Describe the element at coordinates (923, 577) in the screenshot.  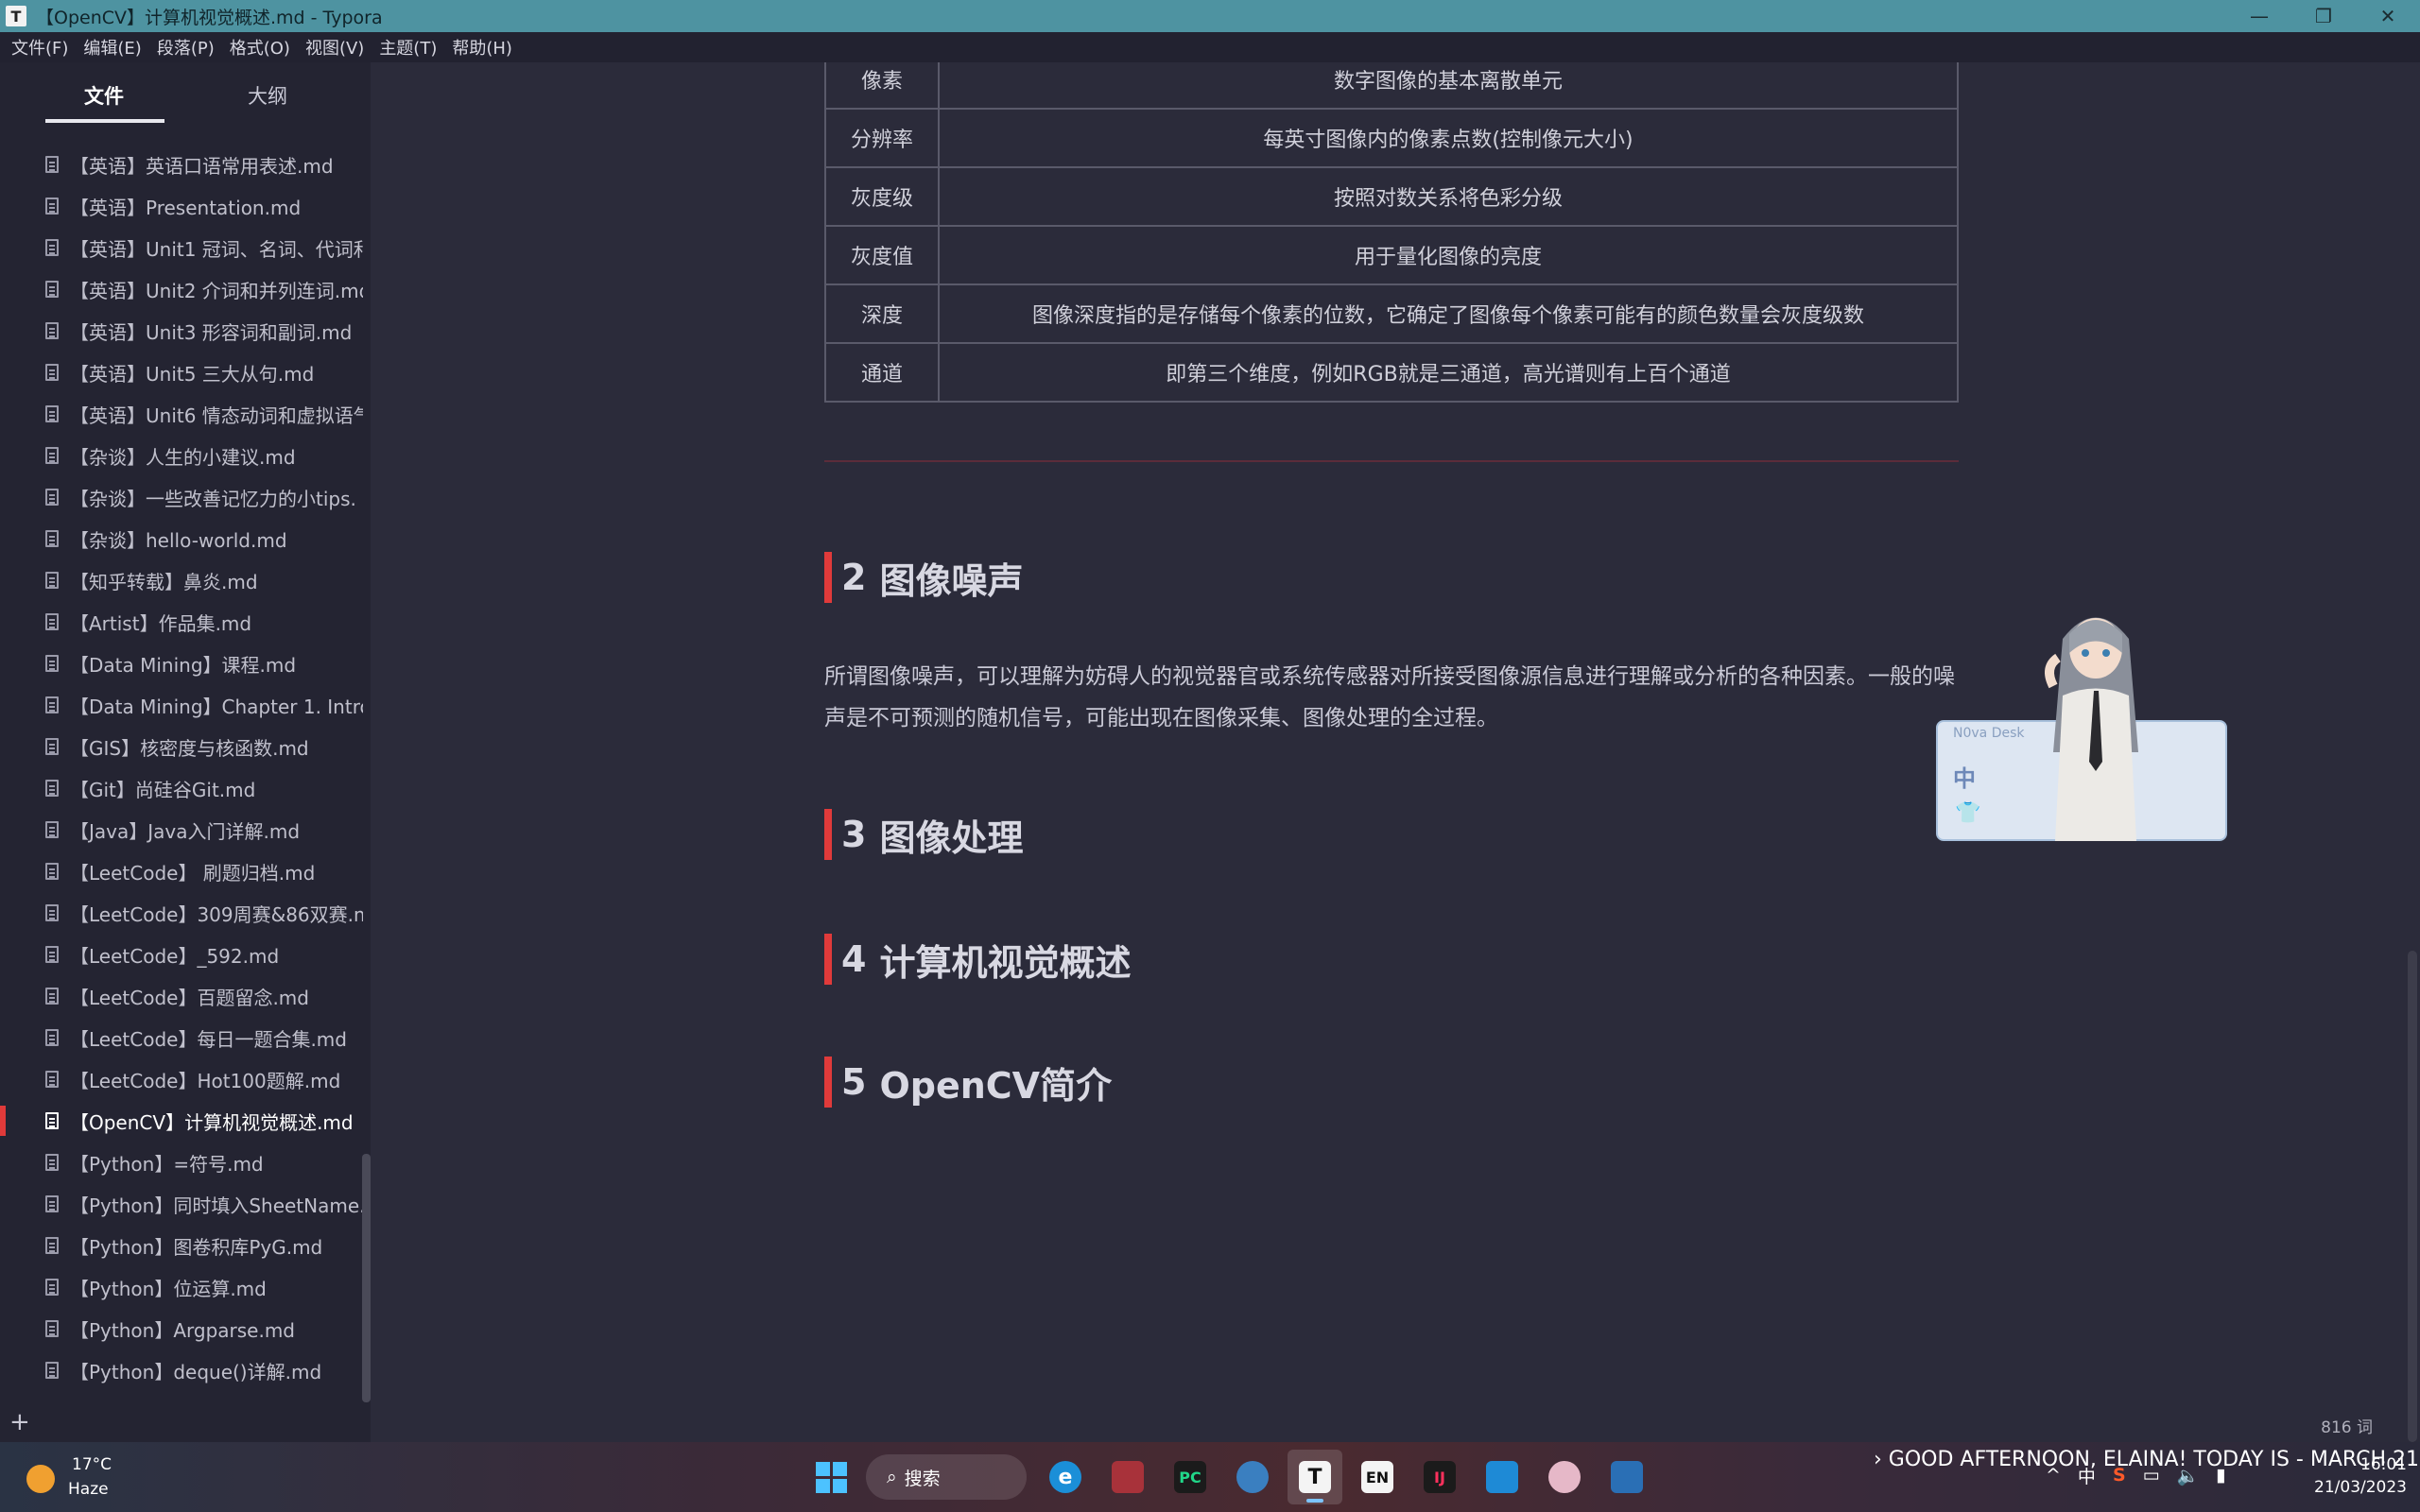
I see `heading-image-noise: 2 图像噪声` at that location.